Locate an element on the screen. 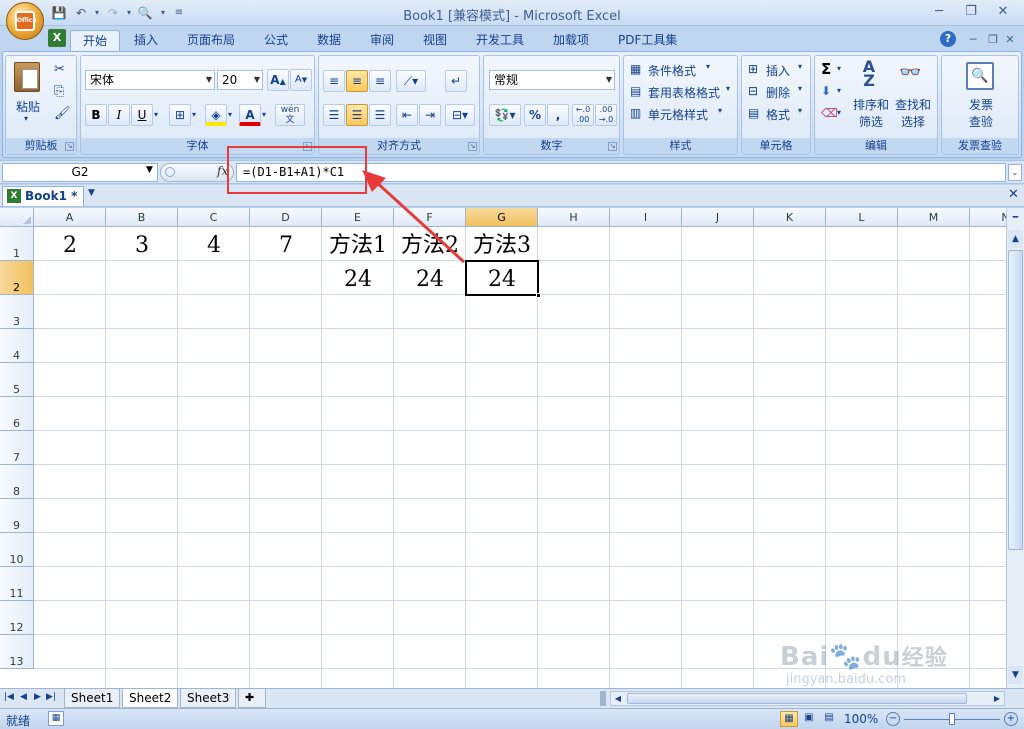 The image size is (1024, 729). fill-color-icon: ◈ is located at coordinates (216, 115).